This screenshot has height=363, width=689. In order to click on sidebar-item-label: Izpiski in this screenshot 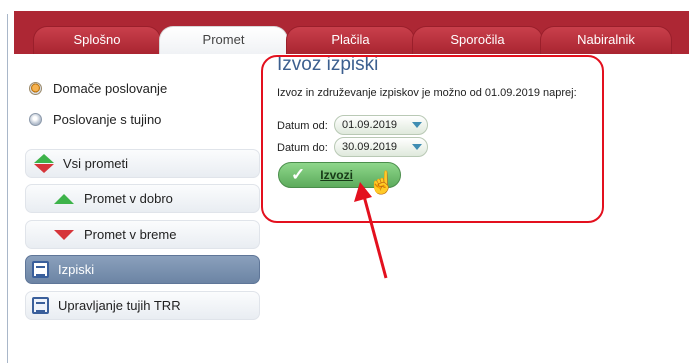, I will do `click(76, 269)`.